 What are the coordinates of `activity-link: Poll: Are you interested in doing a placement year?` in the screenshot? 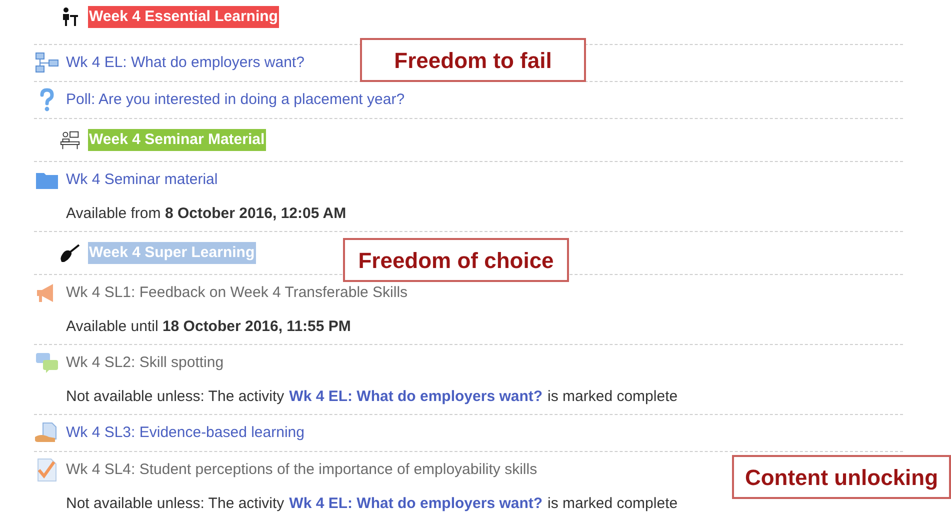 It's located at (235, 100).